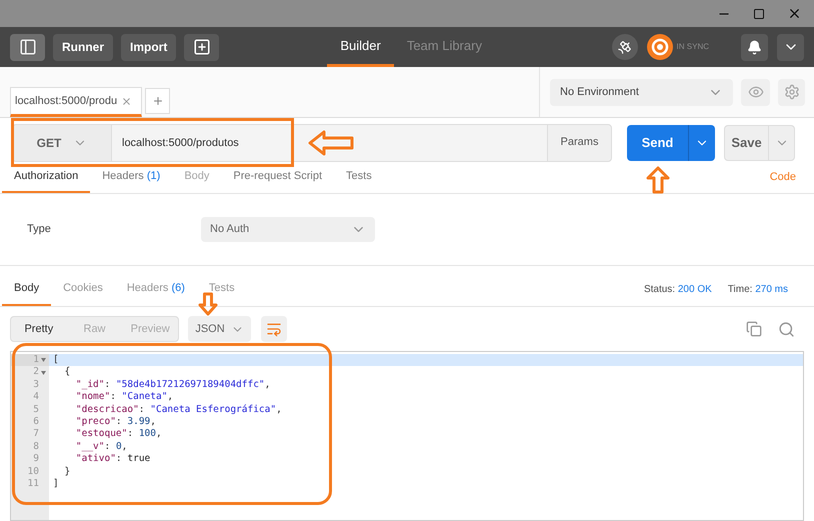  I want to click on line-number: 1, so click(36, 360).